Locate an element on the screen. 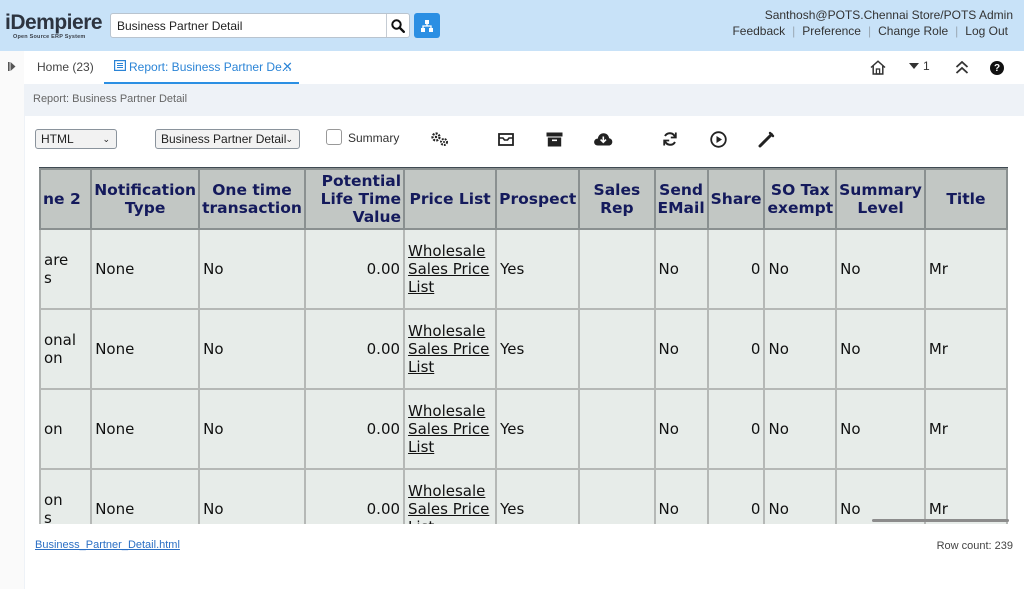 Image resolution: width=1024 pixels, height=589 pixels. west-collapse-icon is located at coordinates (12, 66).